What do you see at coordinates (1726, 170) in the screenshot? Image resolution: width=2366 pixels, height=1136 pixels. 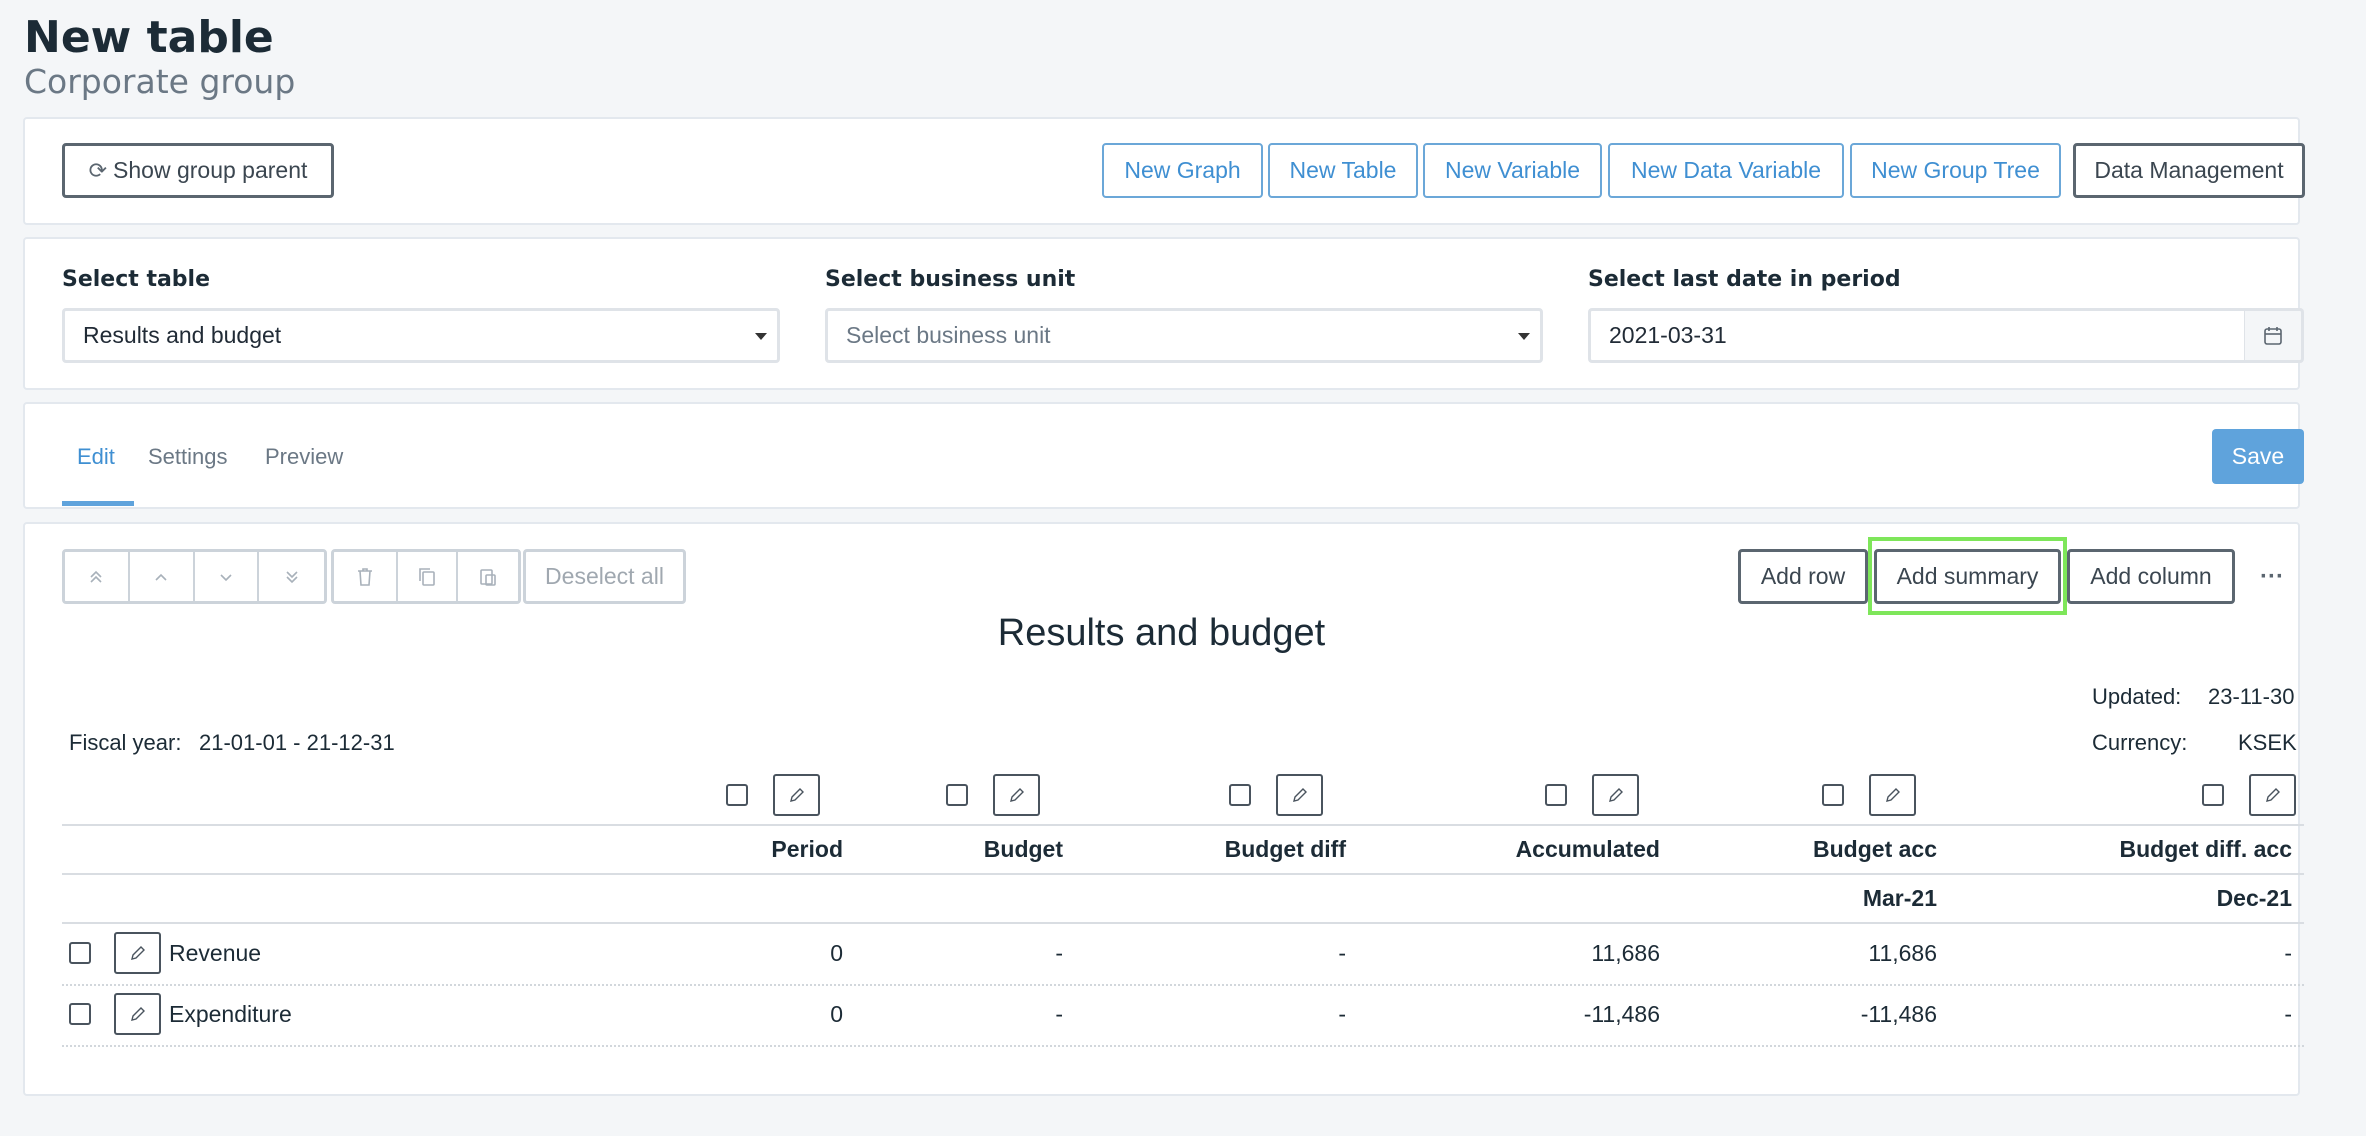 I see `new-data-variable-button: New Data Variable` at bounding box center [1726, 170].